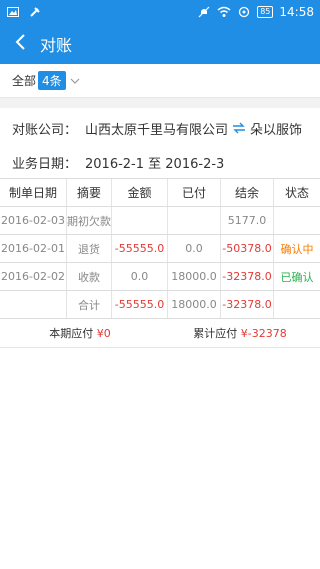 Image resolution: width=320 pixels, height=569 pixels. What do you see at coordinates (52, 80) in the screenshot?
I see `count-badge: 4条` at bounding box center [52, 80].